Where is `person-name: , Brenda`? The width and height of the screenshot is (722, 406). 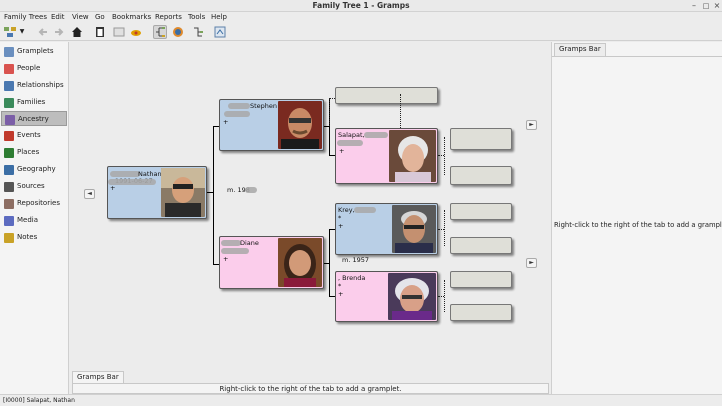 person-name: , Brenda is located at coordinates (352, 278).